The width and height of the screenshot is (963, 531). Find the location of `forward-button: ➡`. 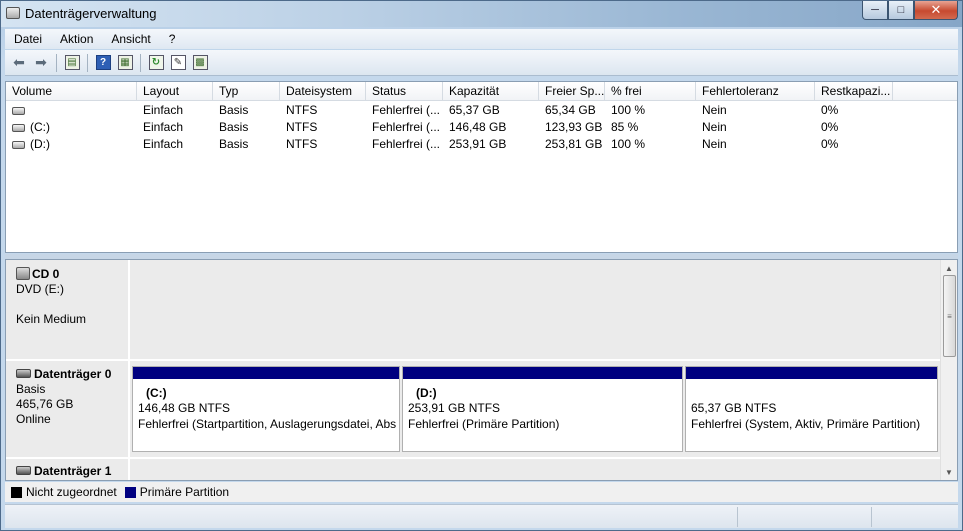

forward-button: ➡ is located at coordinates (41, 63).